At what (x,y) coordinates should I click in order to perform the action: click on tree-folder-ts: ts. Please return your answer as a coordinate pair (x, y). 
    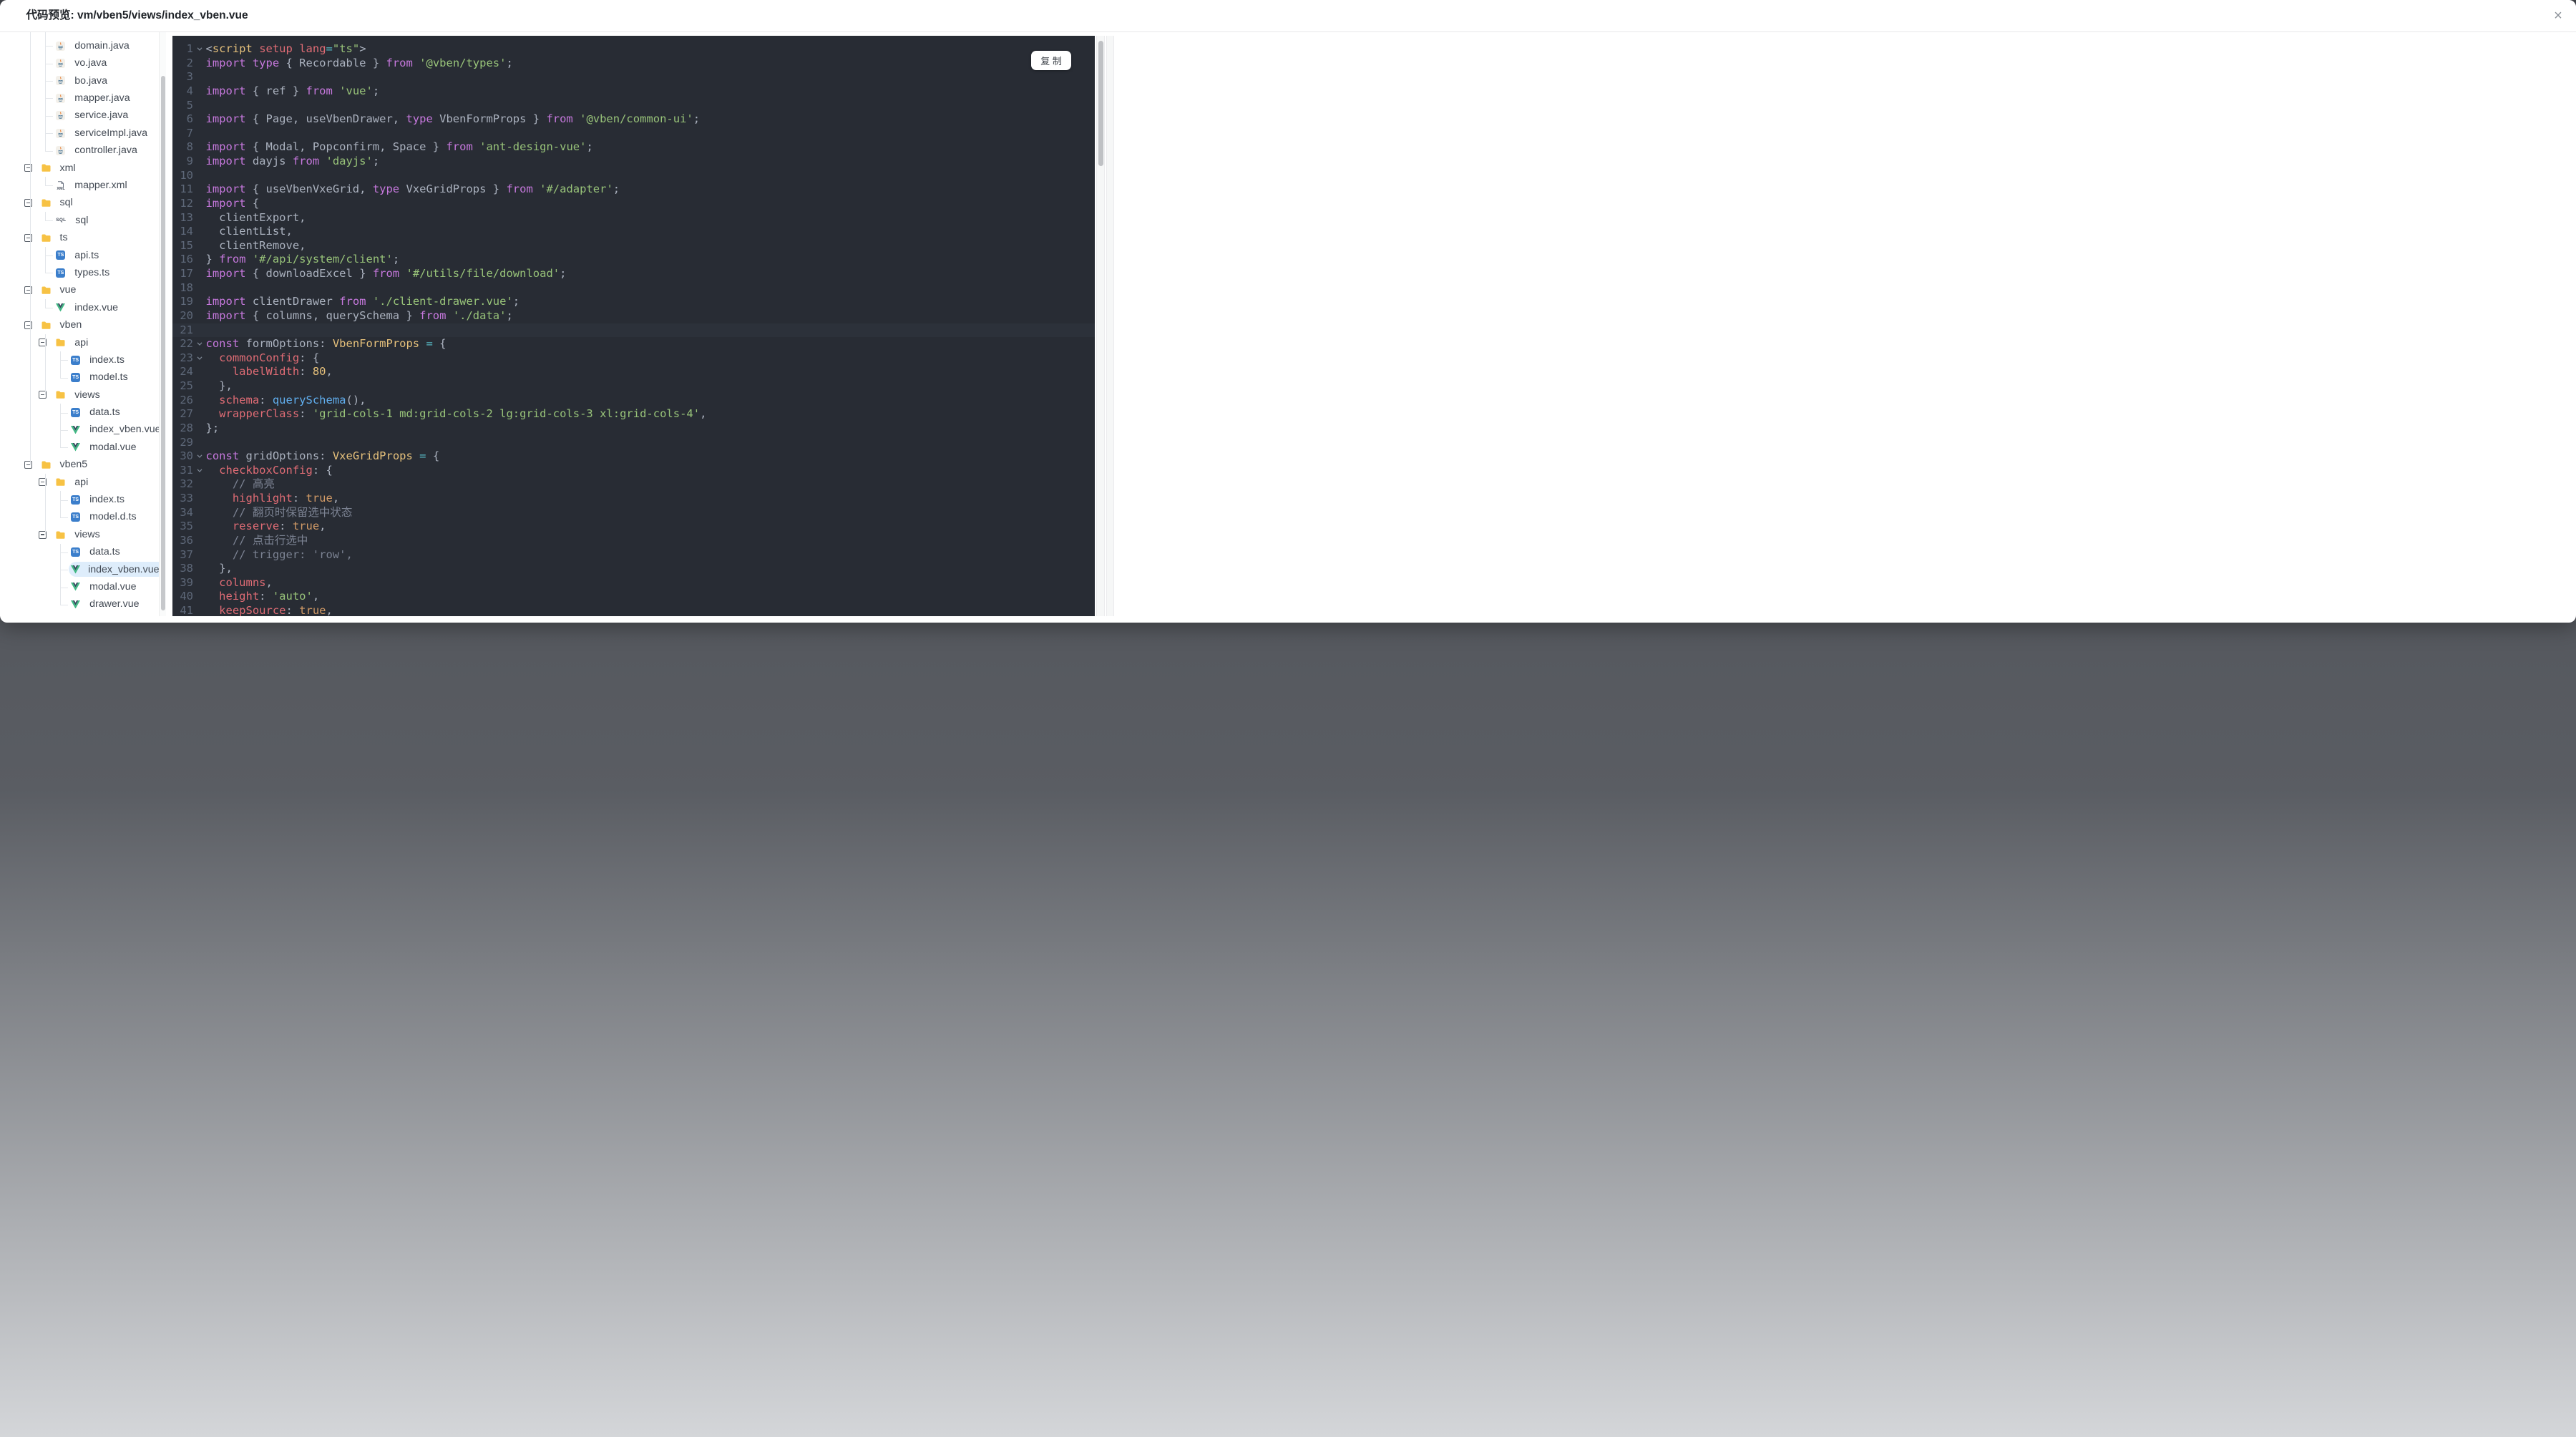
    Looking at the image, I should click on (83, 238).